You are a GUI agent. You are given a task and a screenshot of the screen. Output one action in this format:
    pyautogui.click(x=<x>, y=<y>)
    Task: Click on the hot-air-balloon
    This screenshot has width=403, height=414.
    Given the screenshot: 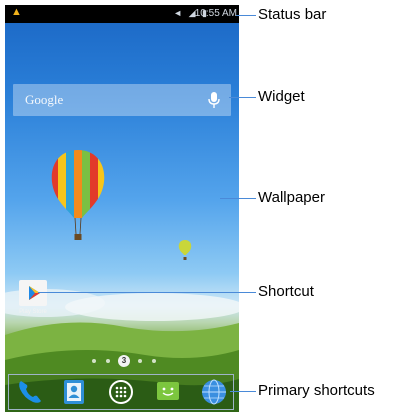 What is the action you would take?
    pyautogui.click(x=78, y=195)
    